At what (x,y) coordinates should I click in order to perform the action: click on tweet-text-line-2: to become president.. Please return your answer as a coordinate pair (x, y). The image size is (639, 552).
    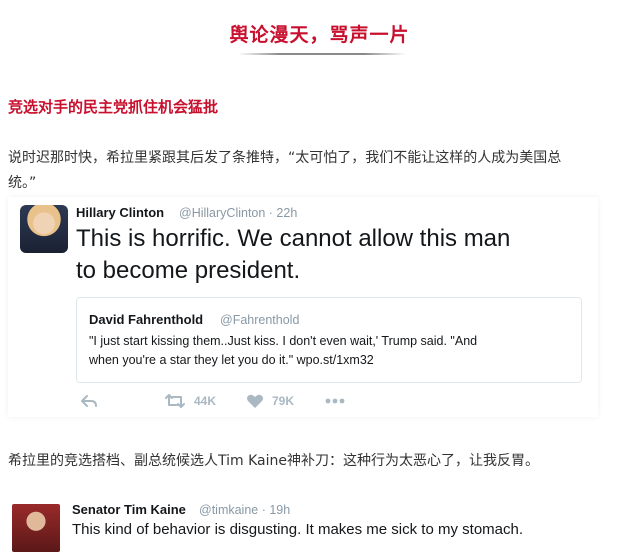
    Looking at the image, I should click on (188, 270).